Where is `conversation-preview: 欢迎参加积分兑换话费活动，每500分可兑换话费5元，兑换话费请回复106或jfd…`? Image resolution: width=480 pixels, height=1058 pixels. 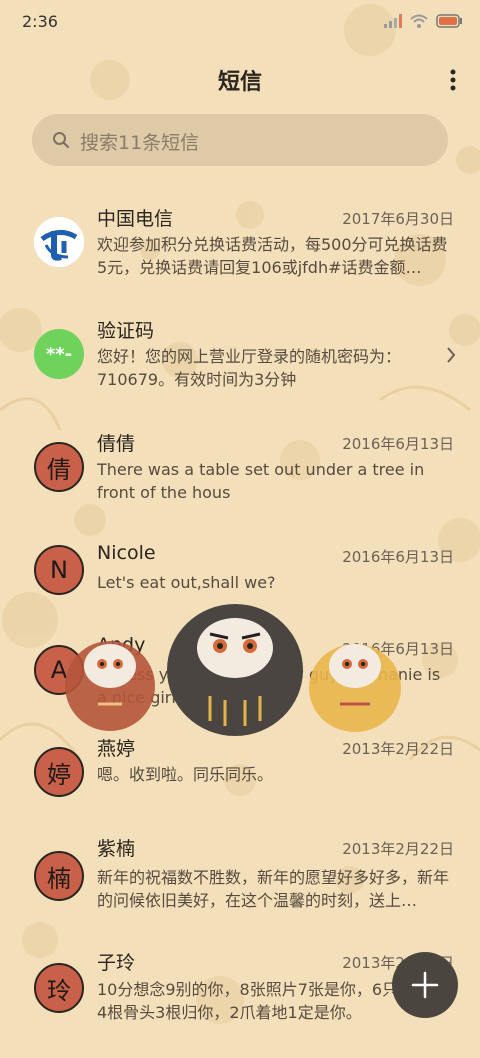 conversation-preview: 欢迎参加积分兑换话费活动，每500分可兑换话费5元，兑换话费请回复106或jfd… is located at coordinates (272, 256).